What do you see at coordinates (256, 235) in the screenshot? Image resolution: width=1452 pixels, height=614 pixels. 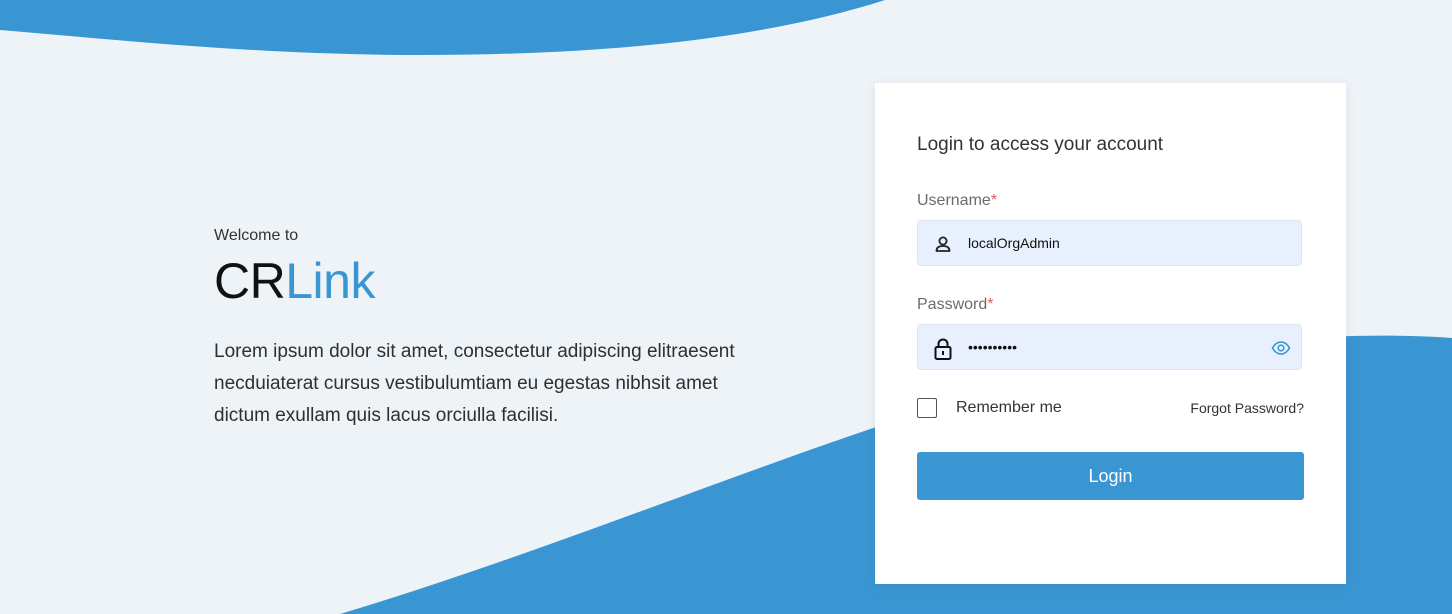 I see `welcome-text: Welcome to` at bounding box center [256, 235].